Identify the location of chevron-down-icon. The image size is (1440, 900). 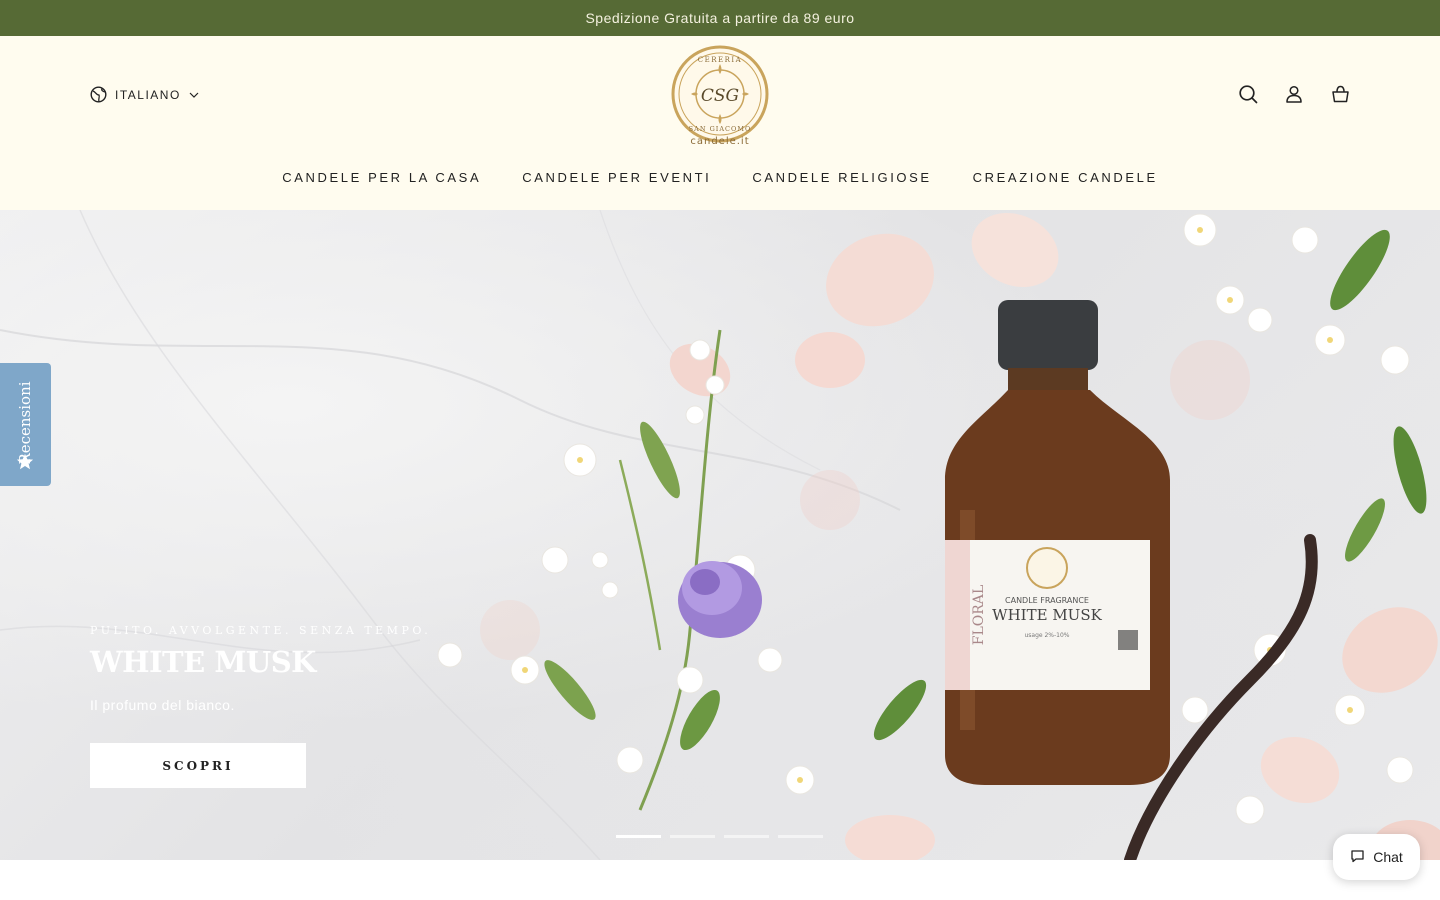
(194, 95).